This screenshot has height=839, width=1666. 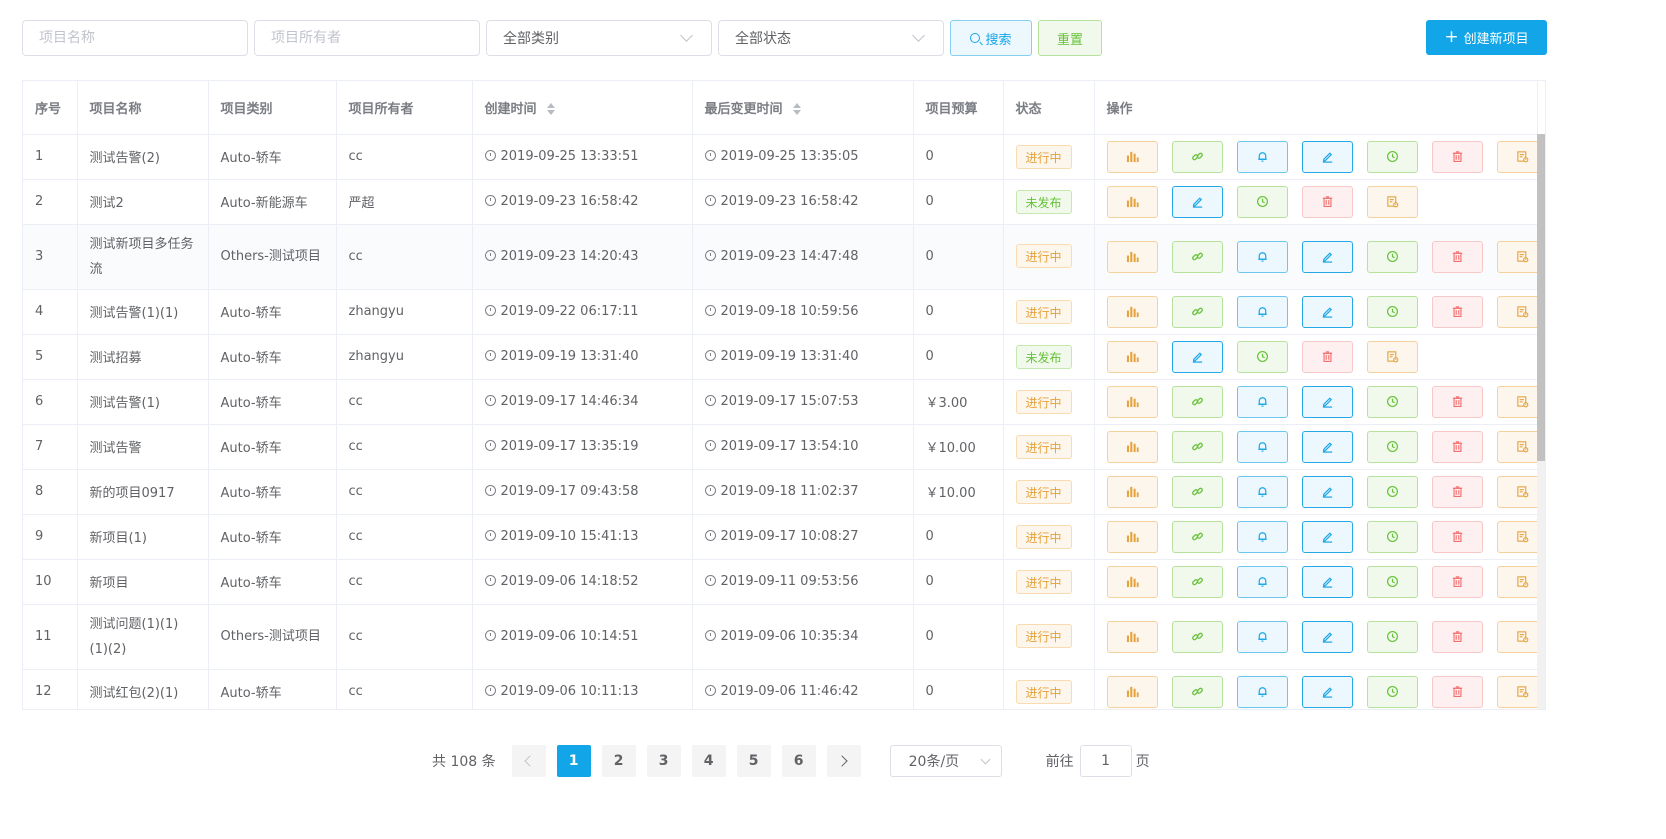 I want to click on page-button-2: 2, so click(x=618, y=761).